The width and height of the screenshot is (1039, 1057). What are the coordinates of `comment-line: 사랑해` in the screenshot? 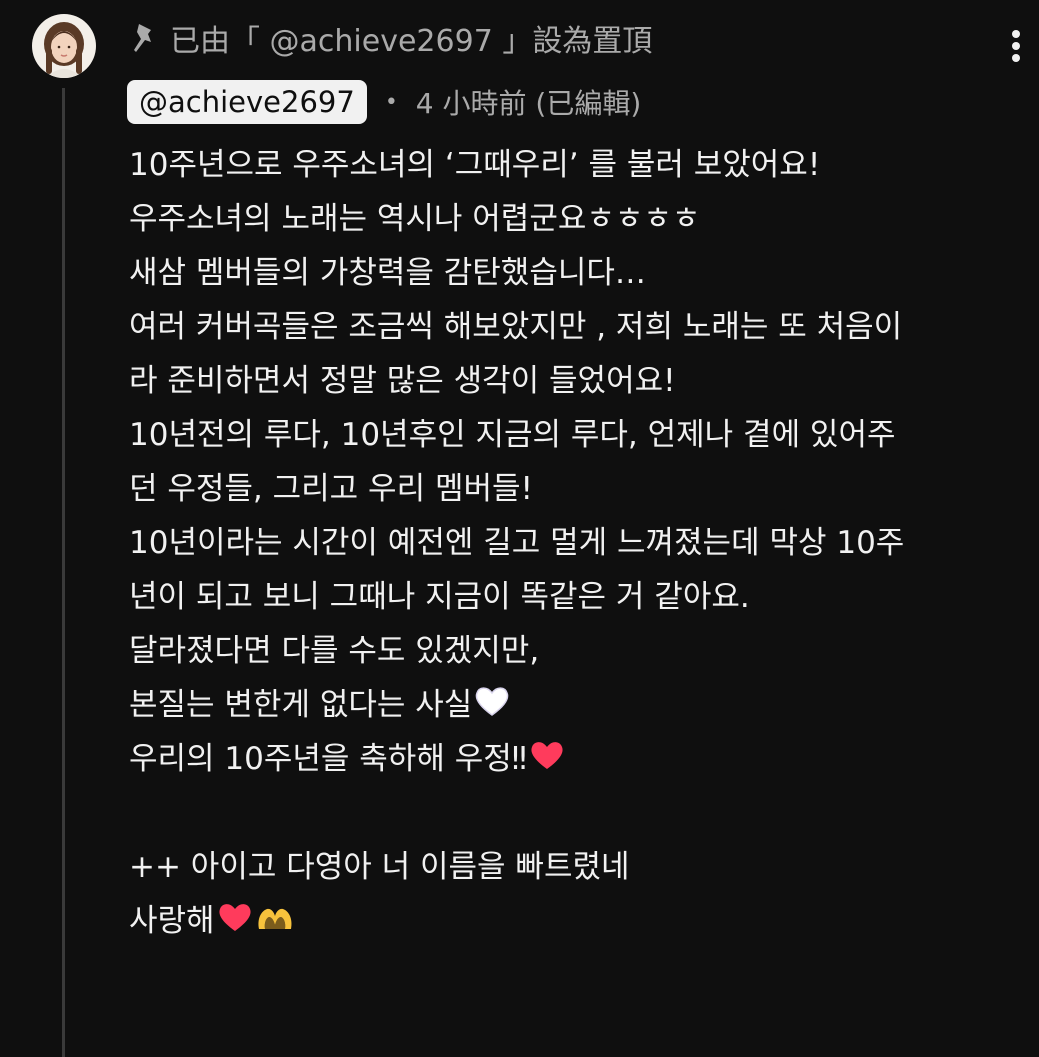 It's located at (579, 921).